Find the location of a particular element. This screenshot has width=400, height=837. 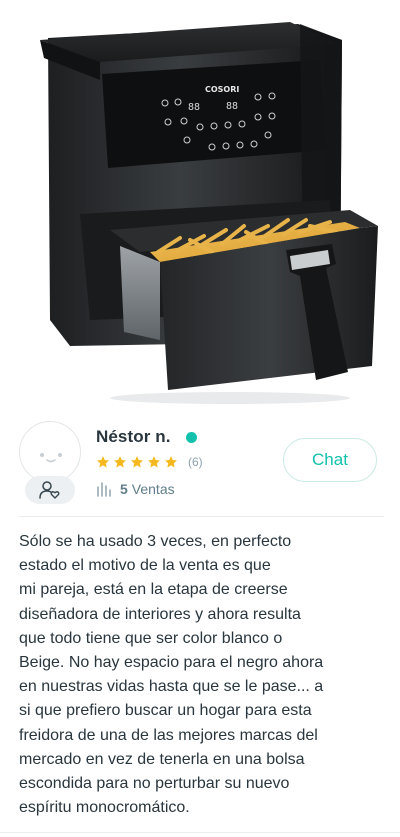

description-line: que todo tiene que ser color blanco o is located at coordinates (151, 638).